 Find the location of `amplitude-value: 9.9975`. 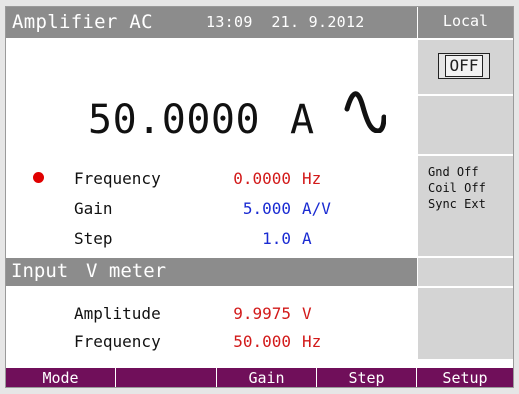

amplitude-value: 9.9975 is located at coordinates (262, 313).